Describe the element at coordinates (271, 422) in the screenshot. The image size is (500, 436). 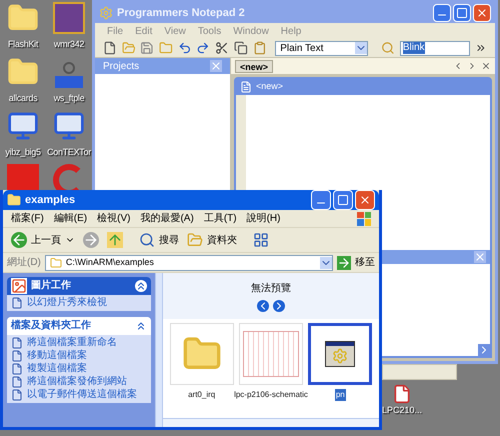
I see `horizontal-scrollbar` at that location.